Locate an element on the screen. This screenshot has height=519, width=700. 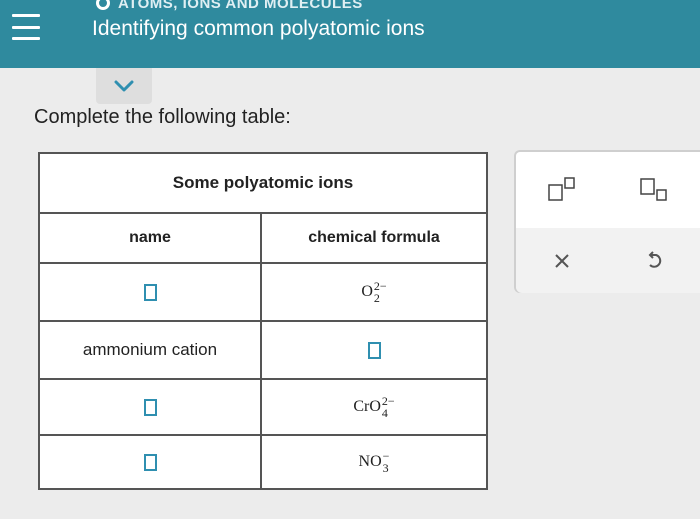
undo-icon is located at coordinates (655, 259).